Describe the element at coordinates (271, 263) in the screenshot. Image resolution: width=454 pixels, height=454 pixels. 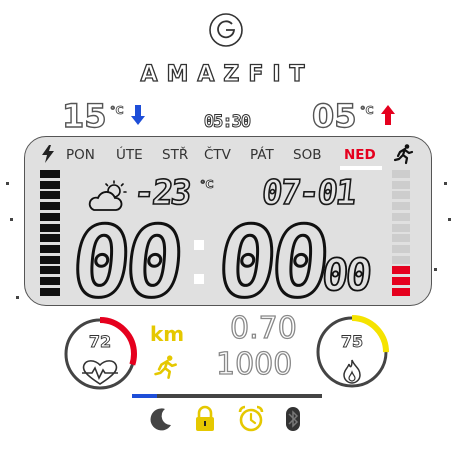
I see `time-minutes: 00` at that location.